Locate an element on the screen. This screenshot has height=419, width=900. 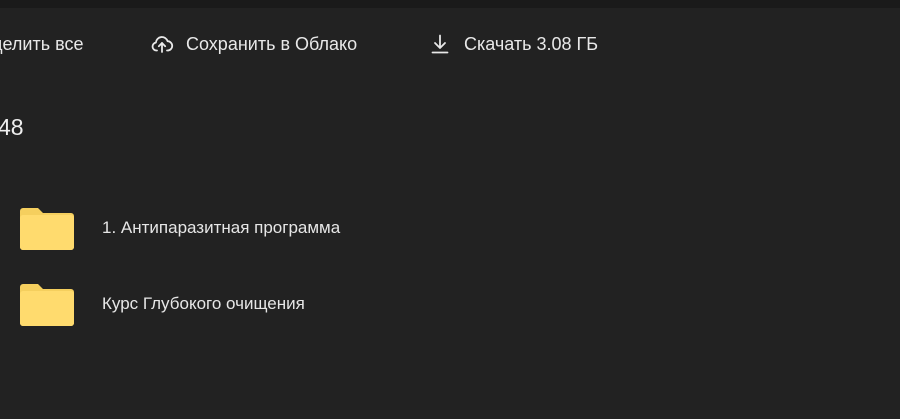
file-count: 48 is located at coordinates (12, 127).